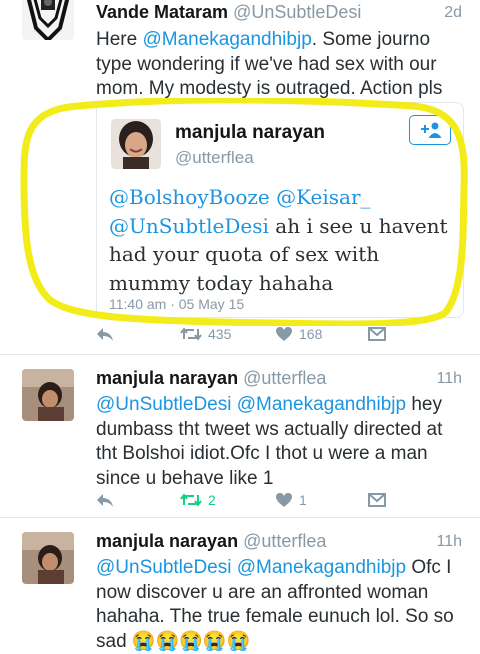 The image size is (480, 654). Describe the element at coordinates (227, 500) in the screenshot. I see `retweet-button: 2` at that location.